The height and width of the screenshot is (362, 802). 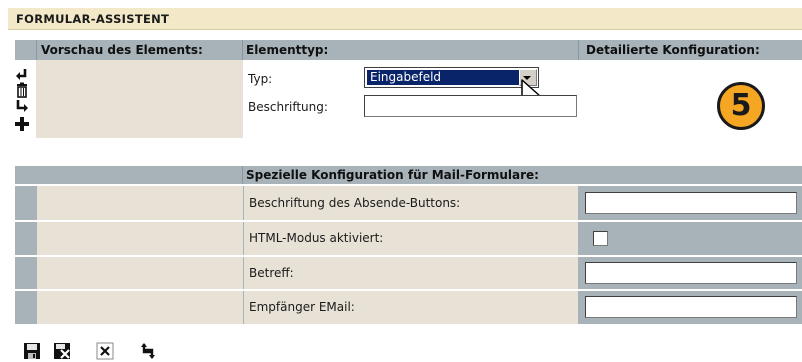 What do you see at coordinates (302, 307) in the screenshot?
I see `recipient-email-label: Empfänger EMail:` at bounding box center [302, 307].